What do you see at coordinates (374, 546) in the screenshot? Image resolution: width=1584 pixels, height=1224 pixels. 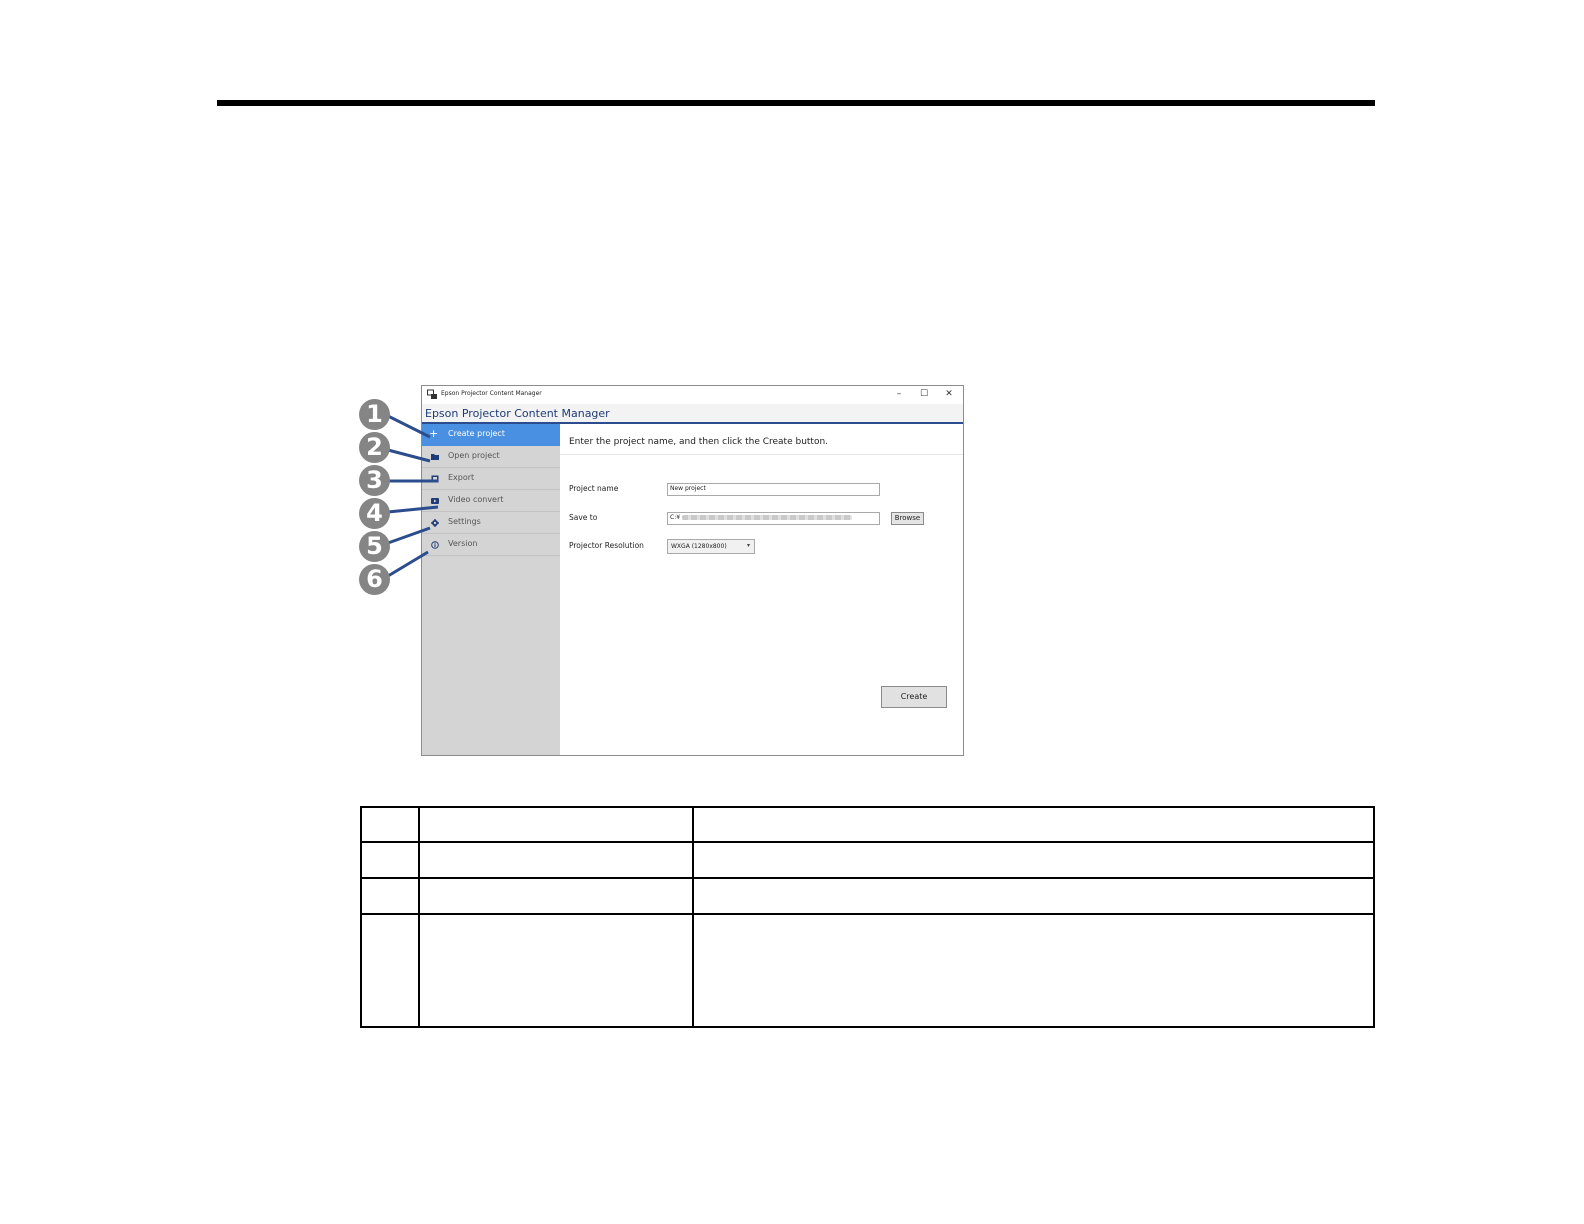 I see `callout-5: 5` at bounding box center [374, 546].